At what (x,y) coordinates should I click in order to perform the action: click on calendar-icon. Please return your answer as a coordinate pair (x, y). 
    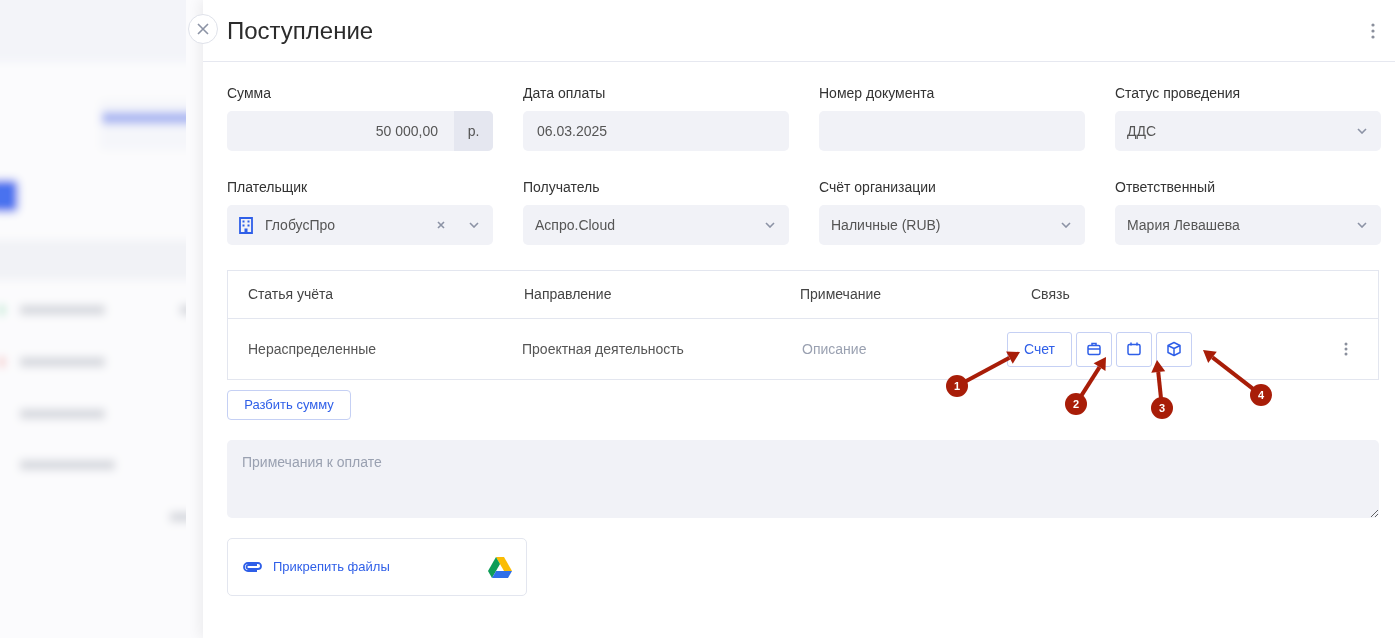
    Looking at the image, I should click on (1134, 349).